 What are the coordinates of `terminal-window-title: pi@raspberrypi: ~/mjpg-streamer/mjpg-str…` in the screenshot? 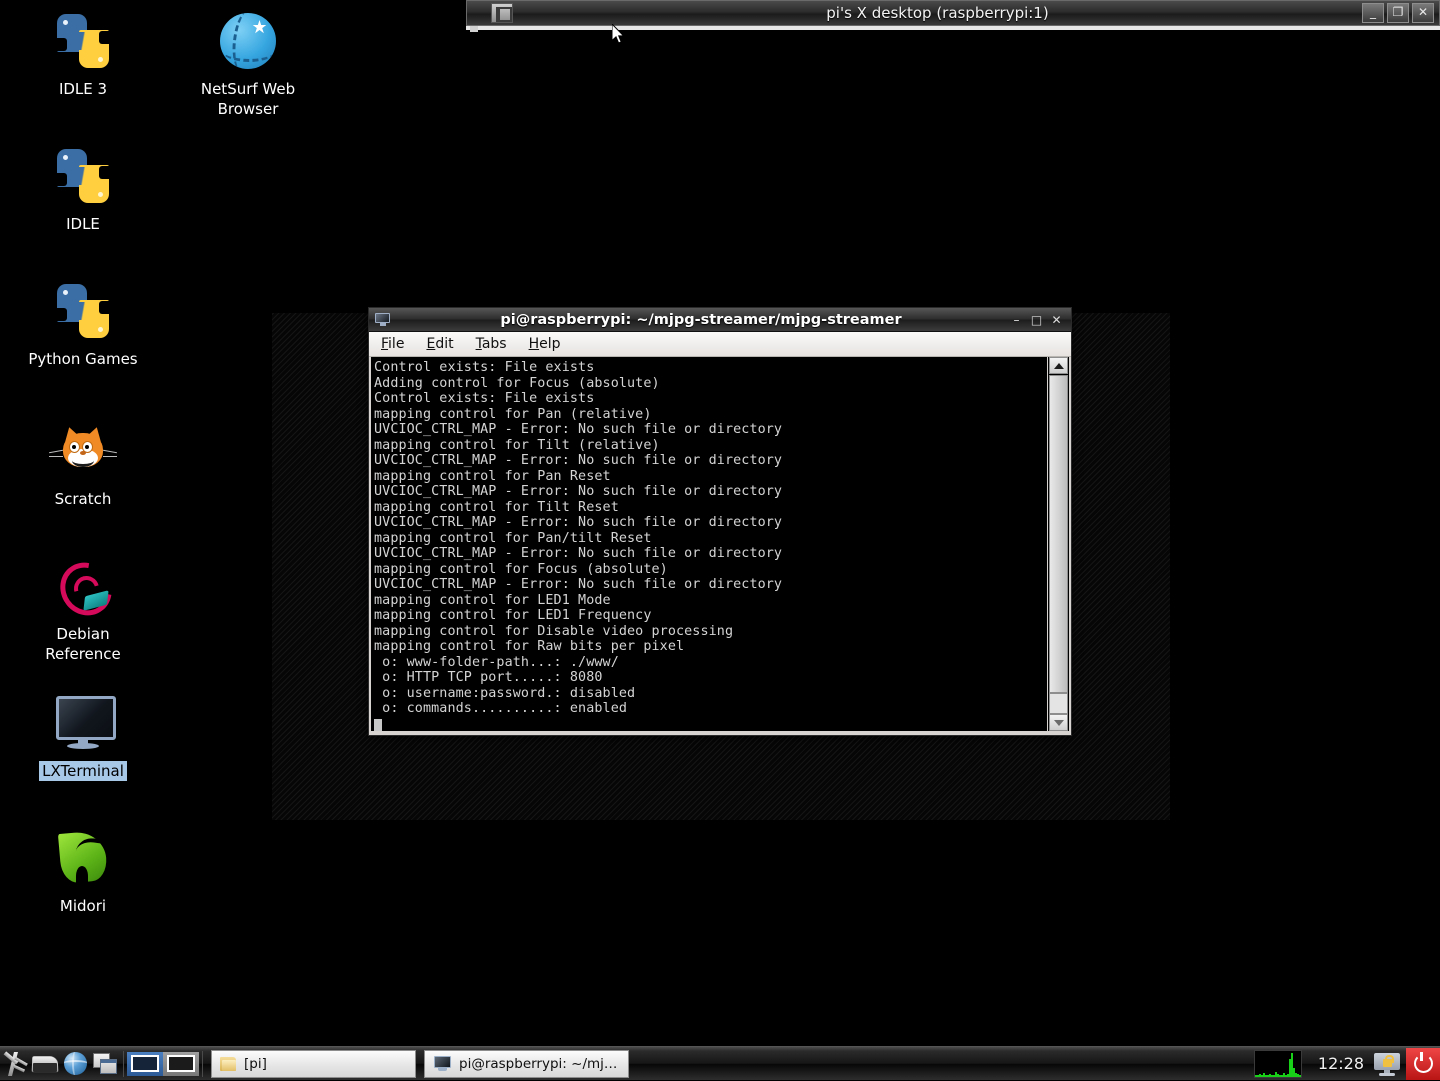 It's located at (701, 319).